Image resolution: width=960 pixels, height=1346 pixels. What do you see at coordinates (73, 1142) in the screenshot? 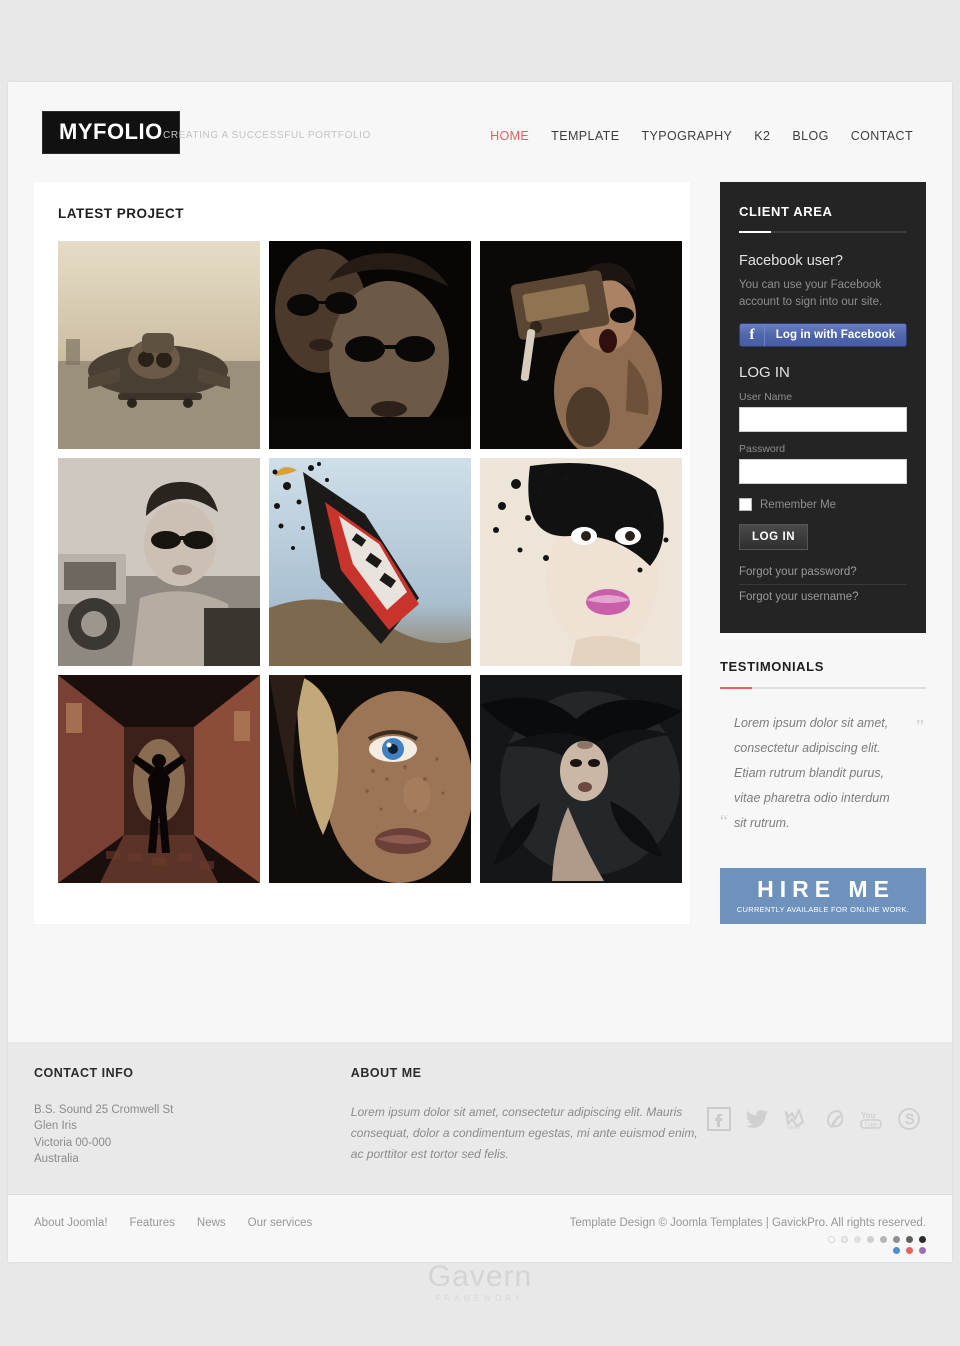
I see `contact-line: Victoria 00-000` at bounding box center [73, 1142].